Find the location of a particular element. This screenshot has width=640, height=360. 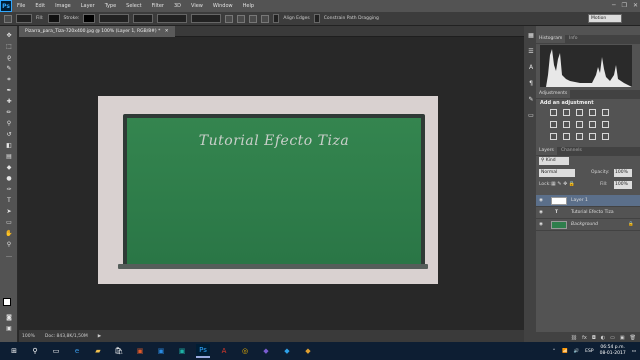

tab-adjustments: Adjustments is located at coordinates (553, 94).